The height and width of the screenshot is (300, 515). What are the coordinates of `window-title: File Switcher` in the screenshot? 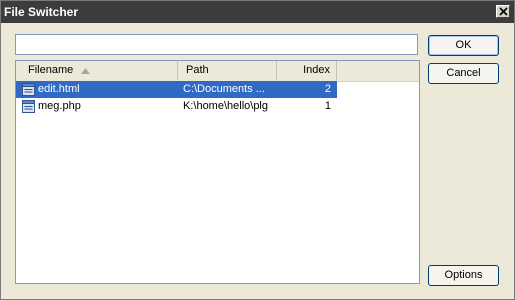 It's located at (41, 12).